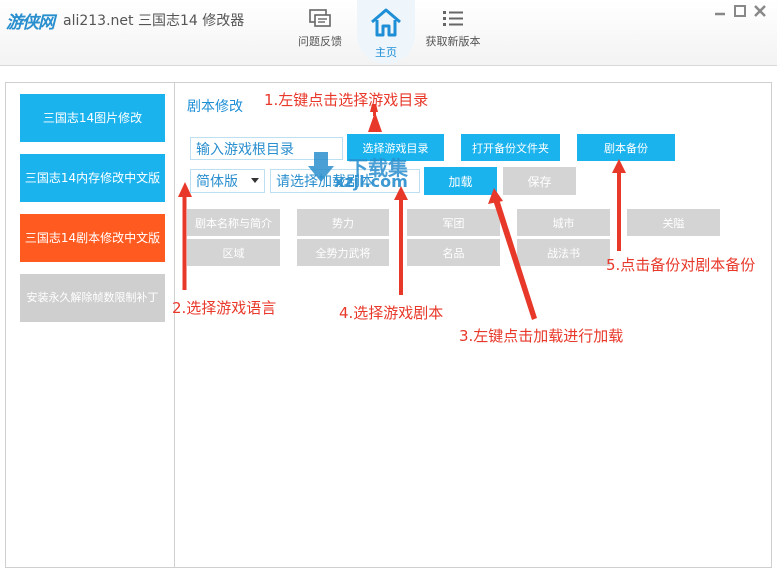  I want to click on category-cities: 城市, so click(563, 222).